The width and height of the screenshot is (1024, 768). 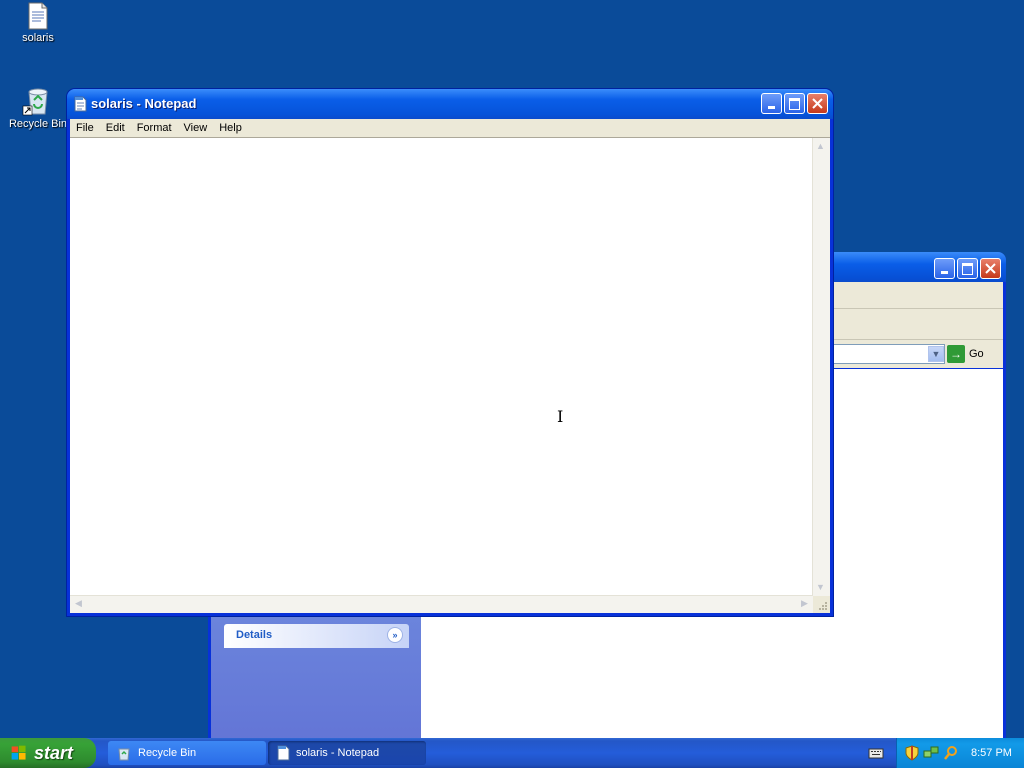 What do you see at coordinates (820, 587) in the screenshot?
I see `scroll-down-icon: ▼` at bounding box center [820, 587].